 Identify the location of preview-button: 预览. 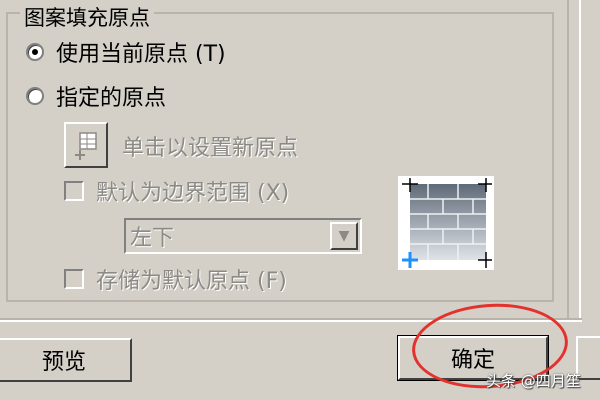
(66, 360).